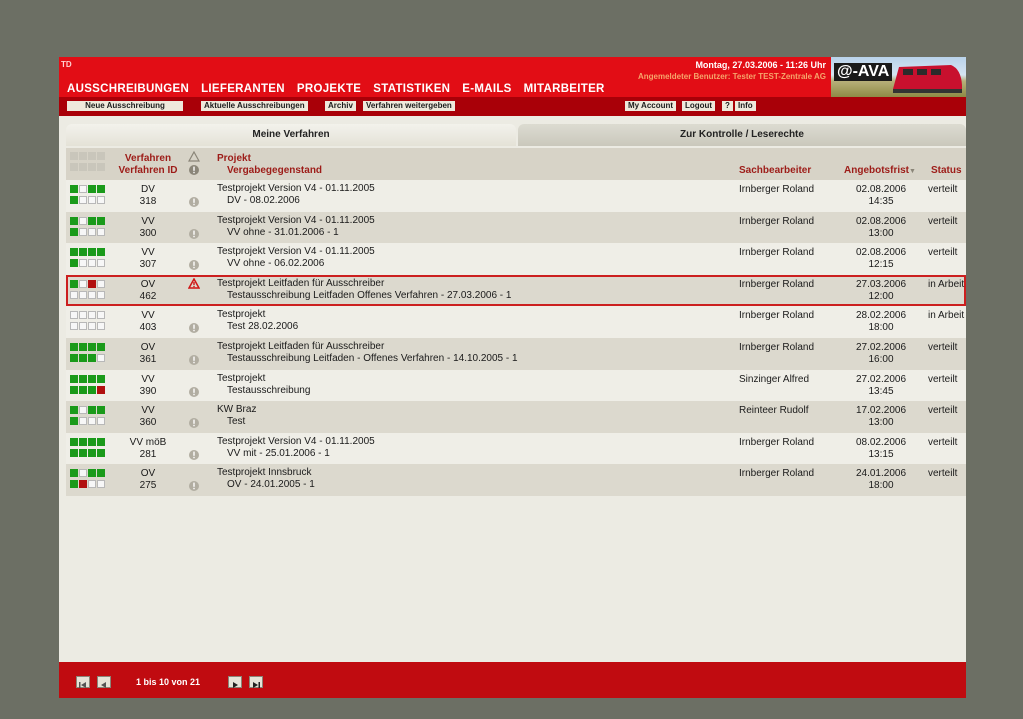  Describe the element at coordinates (651, 106) in the screenshot. I see `my-account-link: My Account` at that location.